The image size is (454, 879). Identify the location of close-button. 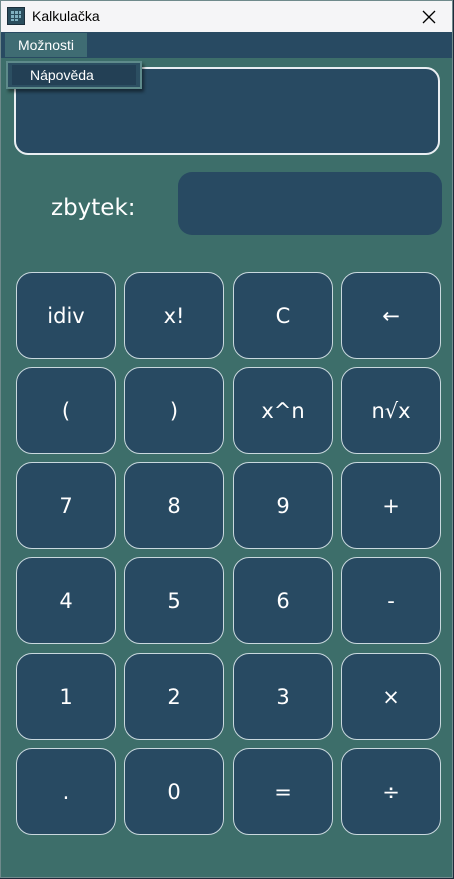
(429, 16).